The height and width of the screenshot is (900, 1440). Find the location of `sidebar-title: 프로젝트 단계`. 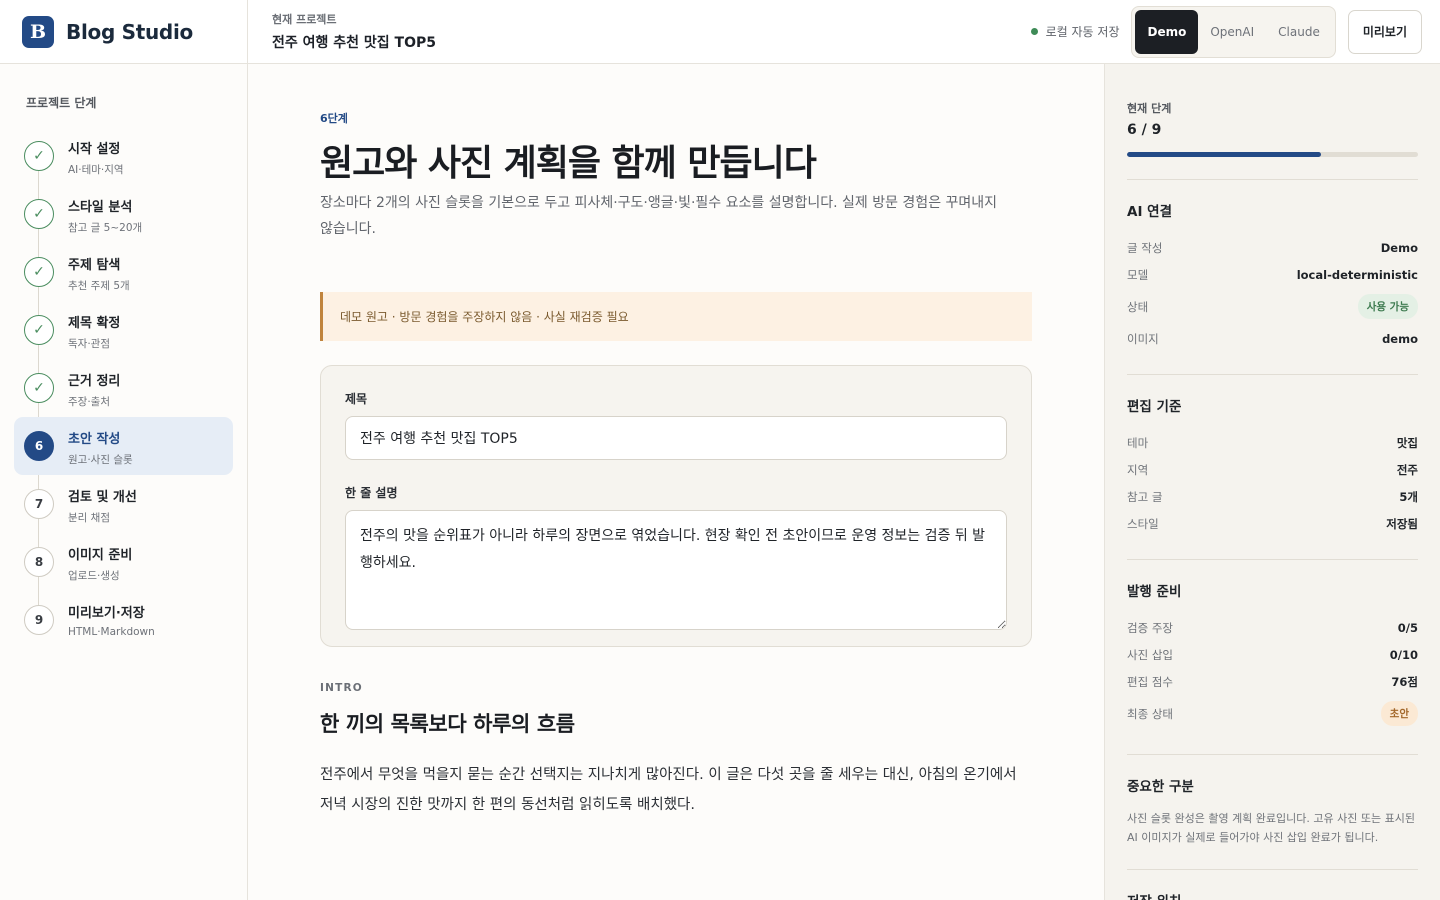

sidebar-title: 프로젝트 단계 is located at coordinates (61, 103).